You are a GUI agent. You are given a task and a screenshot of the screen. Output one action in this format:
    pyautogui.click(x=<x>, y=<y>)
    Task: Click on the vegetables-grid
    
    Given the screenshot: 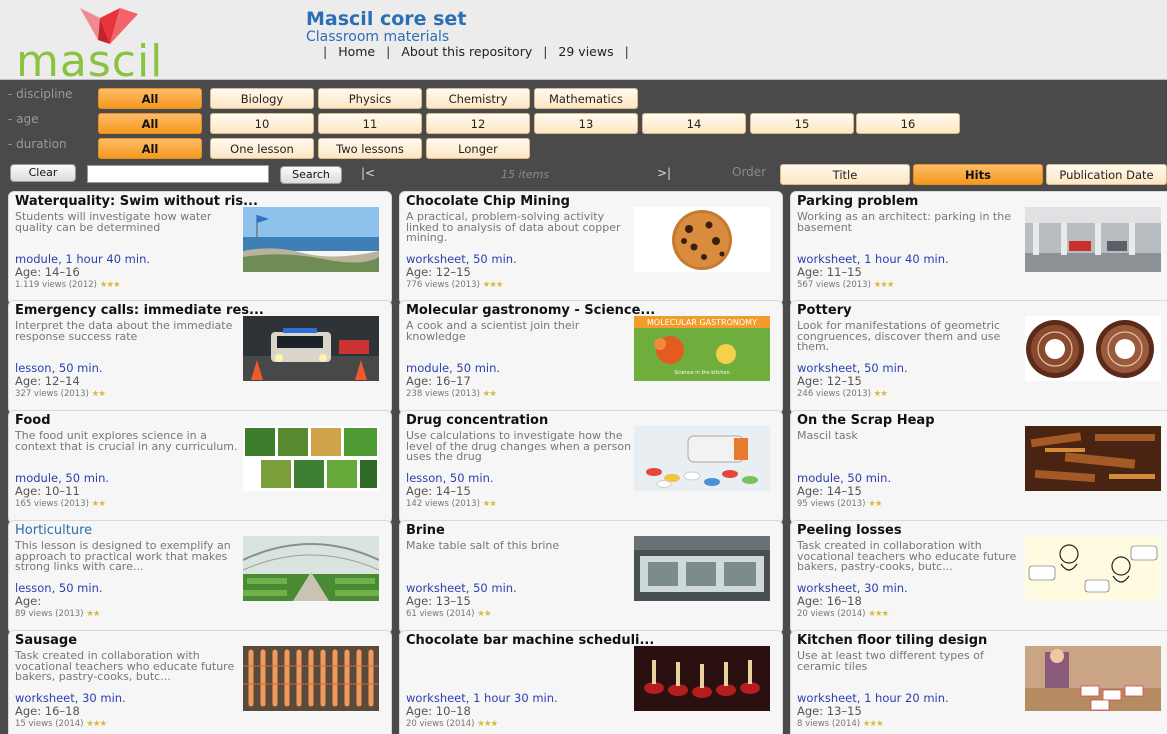 What is the action you would take?
    pyautogui.click(x=311, y=458)
    